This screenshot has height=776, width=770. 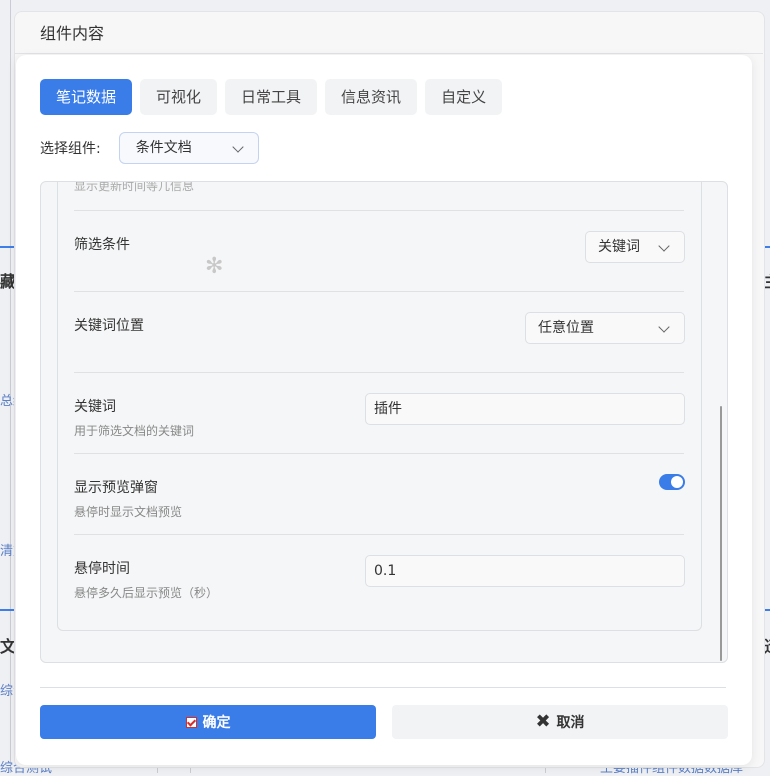 I want to click on hover-time-input: 0.1, so click(x=525, y=571).